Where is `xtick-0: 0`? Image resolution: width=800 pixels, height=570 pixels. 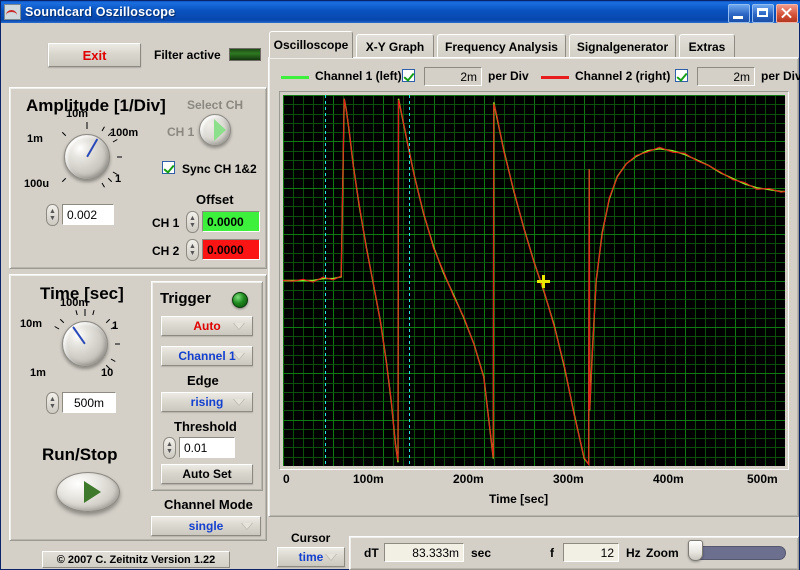
xtick-0: 0 is located at coordinates (286, 479).